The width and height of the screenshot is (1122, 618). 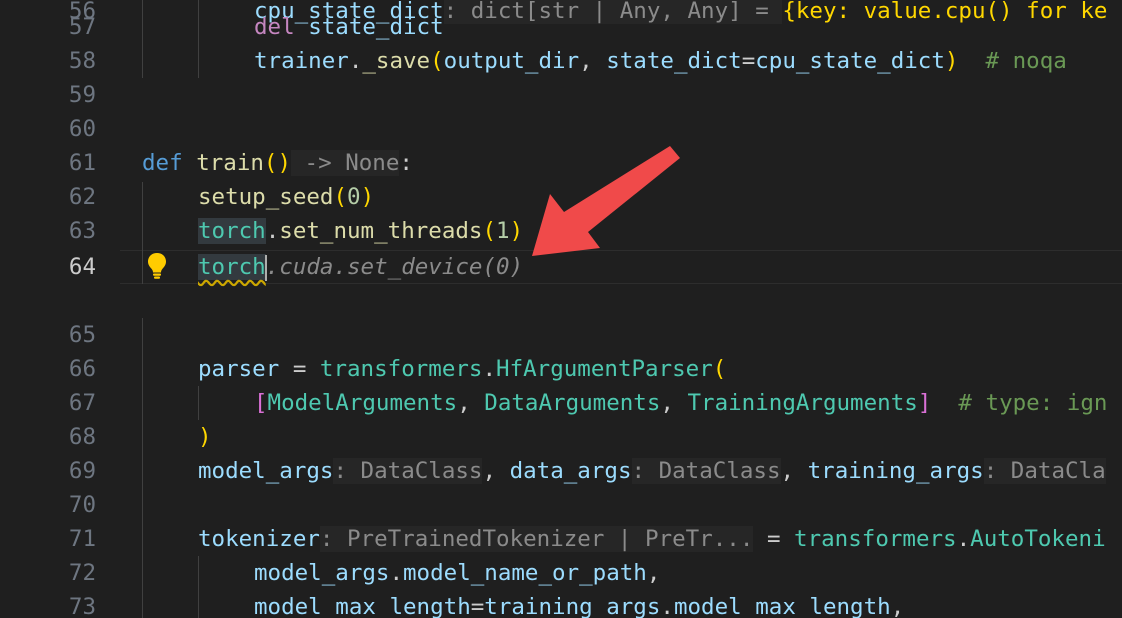 I want to click on code-token-with-warning: torch, so click(x=232, y=267).